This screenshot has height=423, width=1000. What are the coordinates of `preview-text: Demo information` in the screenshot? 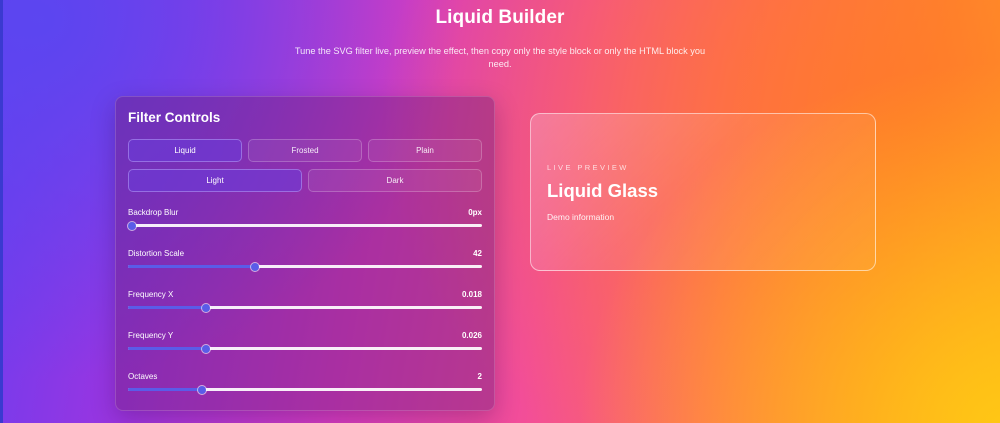 It's located at (581, 217).